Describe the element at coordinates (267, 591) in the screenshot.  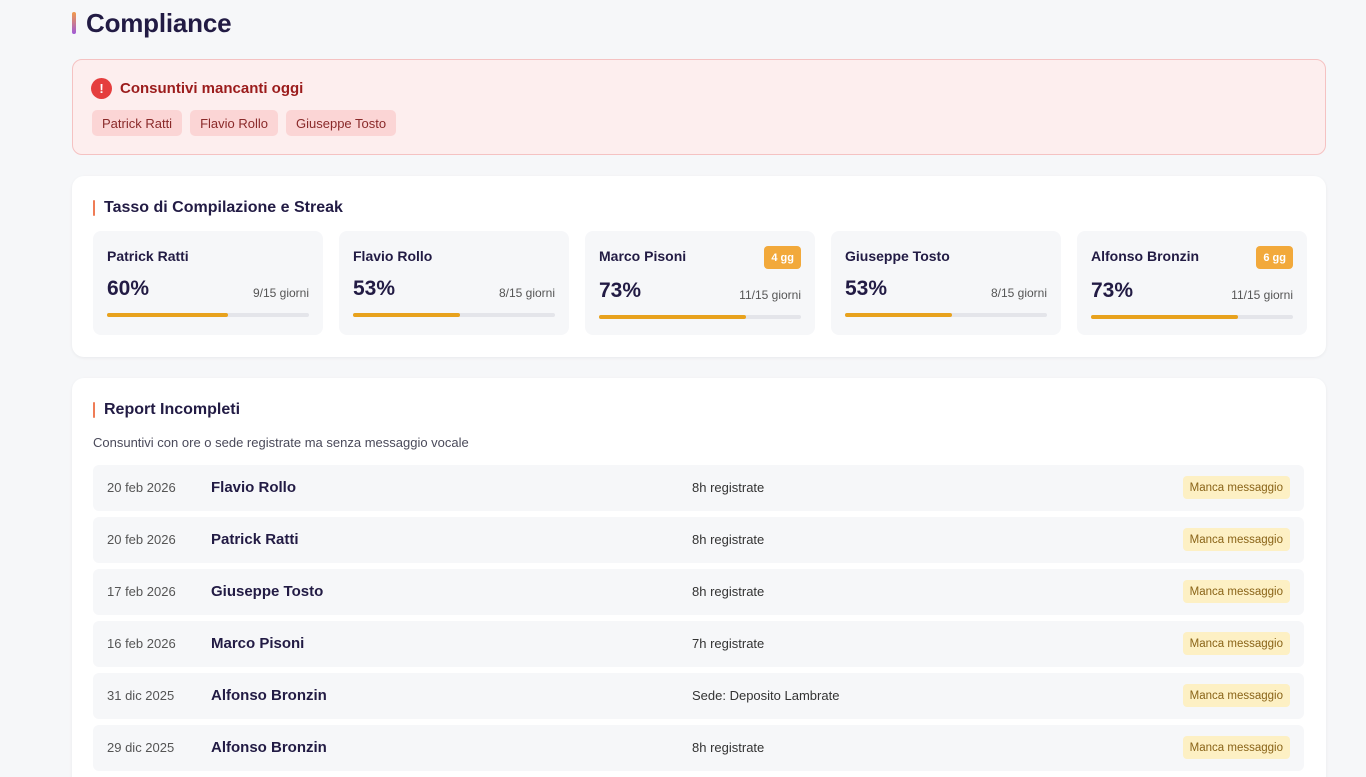
I see `report-person: Giuseppe Tosto` at that location.